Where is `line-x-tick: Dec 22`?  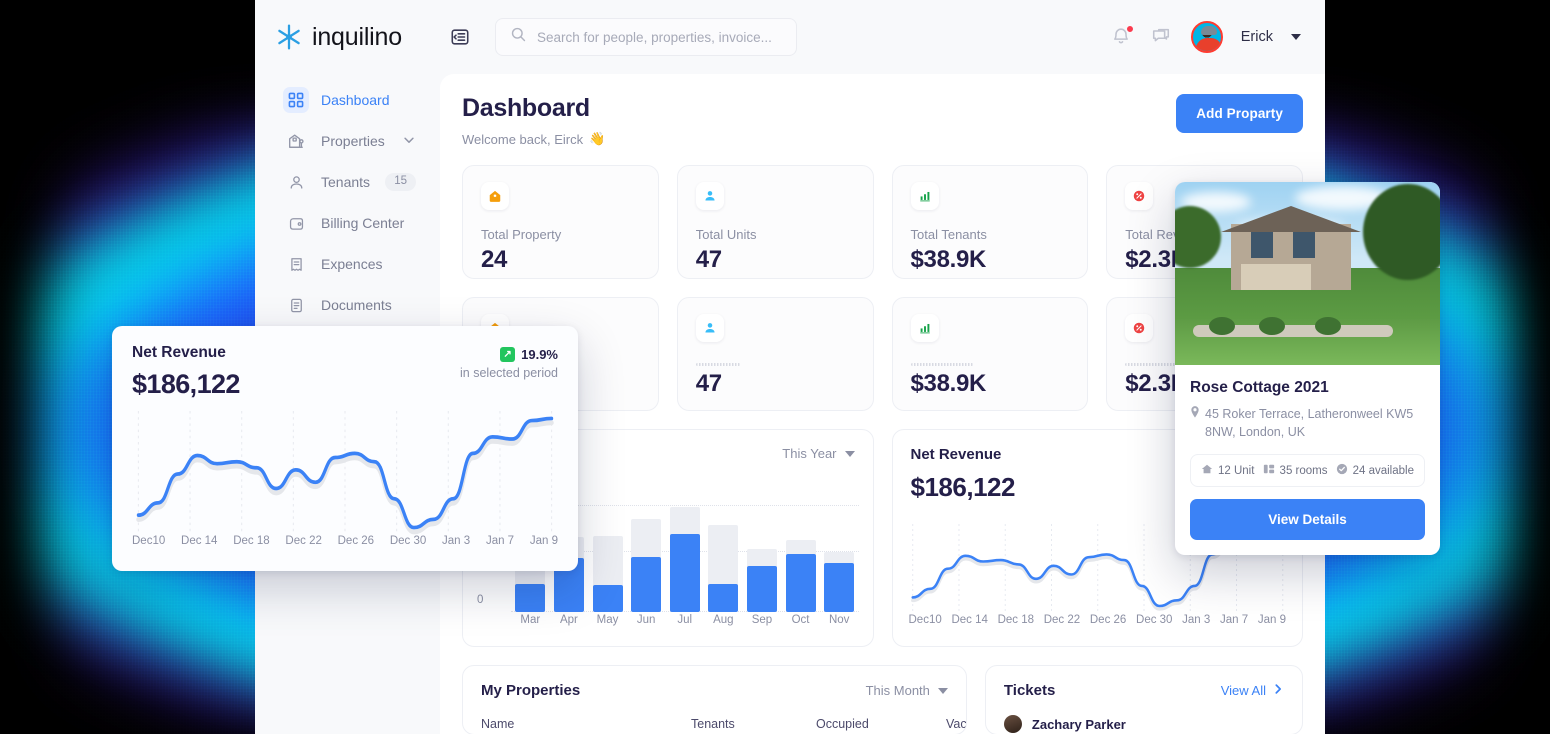
line-x-tick: Dec 22 is located at coordinates (1062, 620).